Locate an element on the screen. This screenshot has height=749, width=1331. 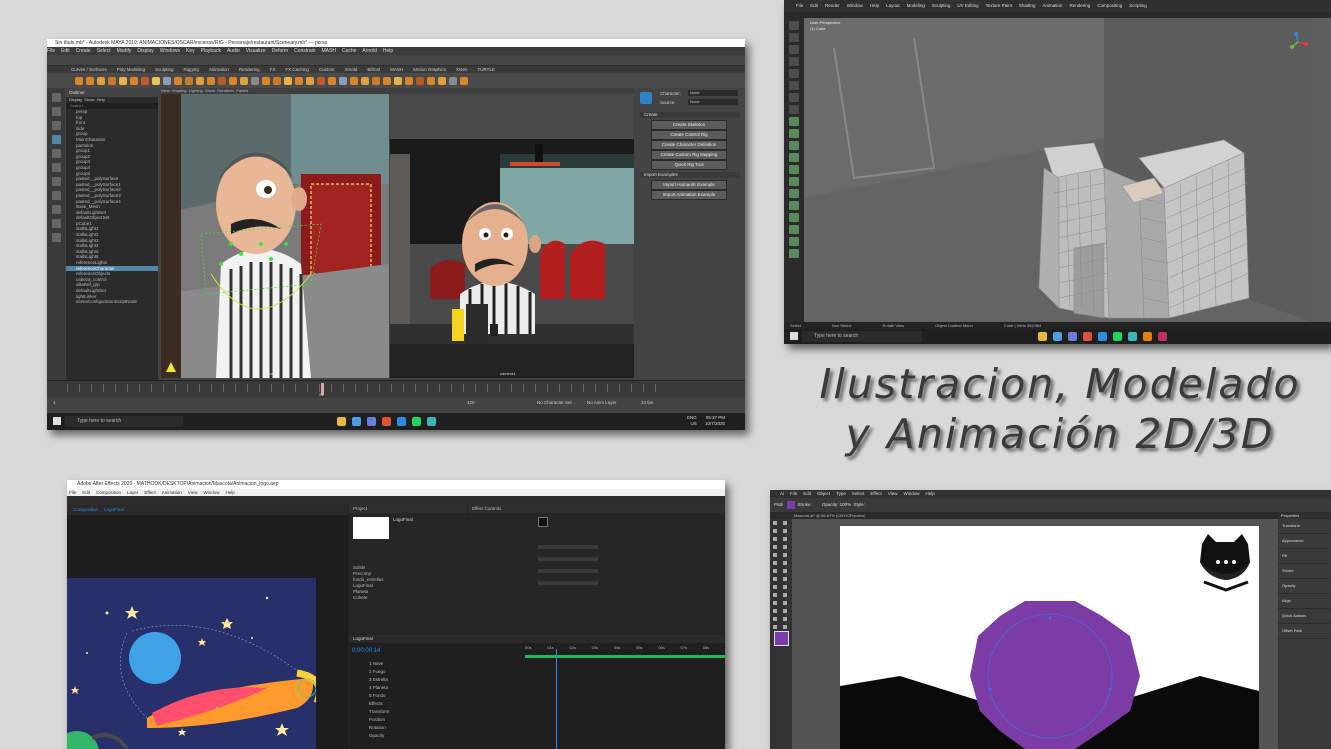
outliner-menu-display: Display is located at coordinates (75, 99).